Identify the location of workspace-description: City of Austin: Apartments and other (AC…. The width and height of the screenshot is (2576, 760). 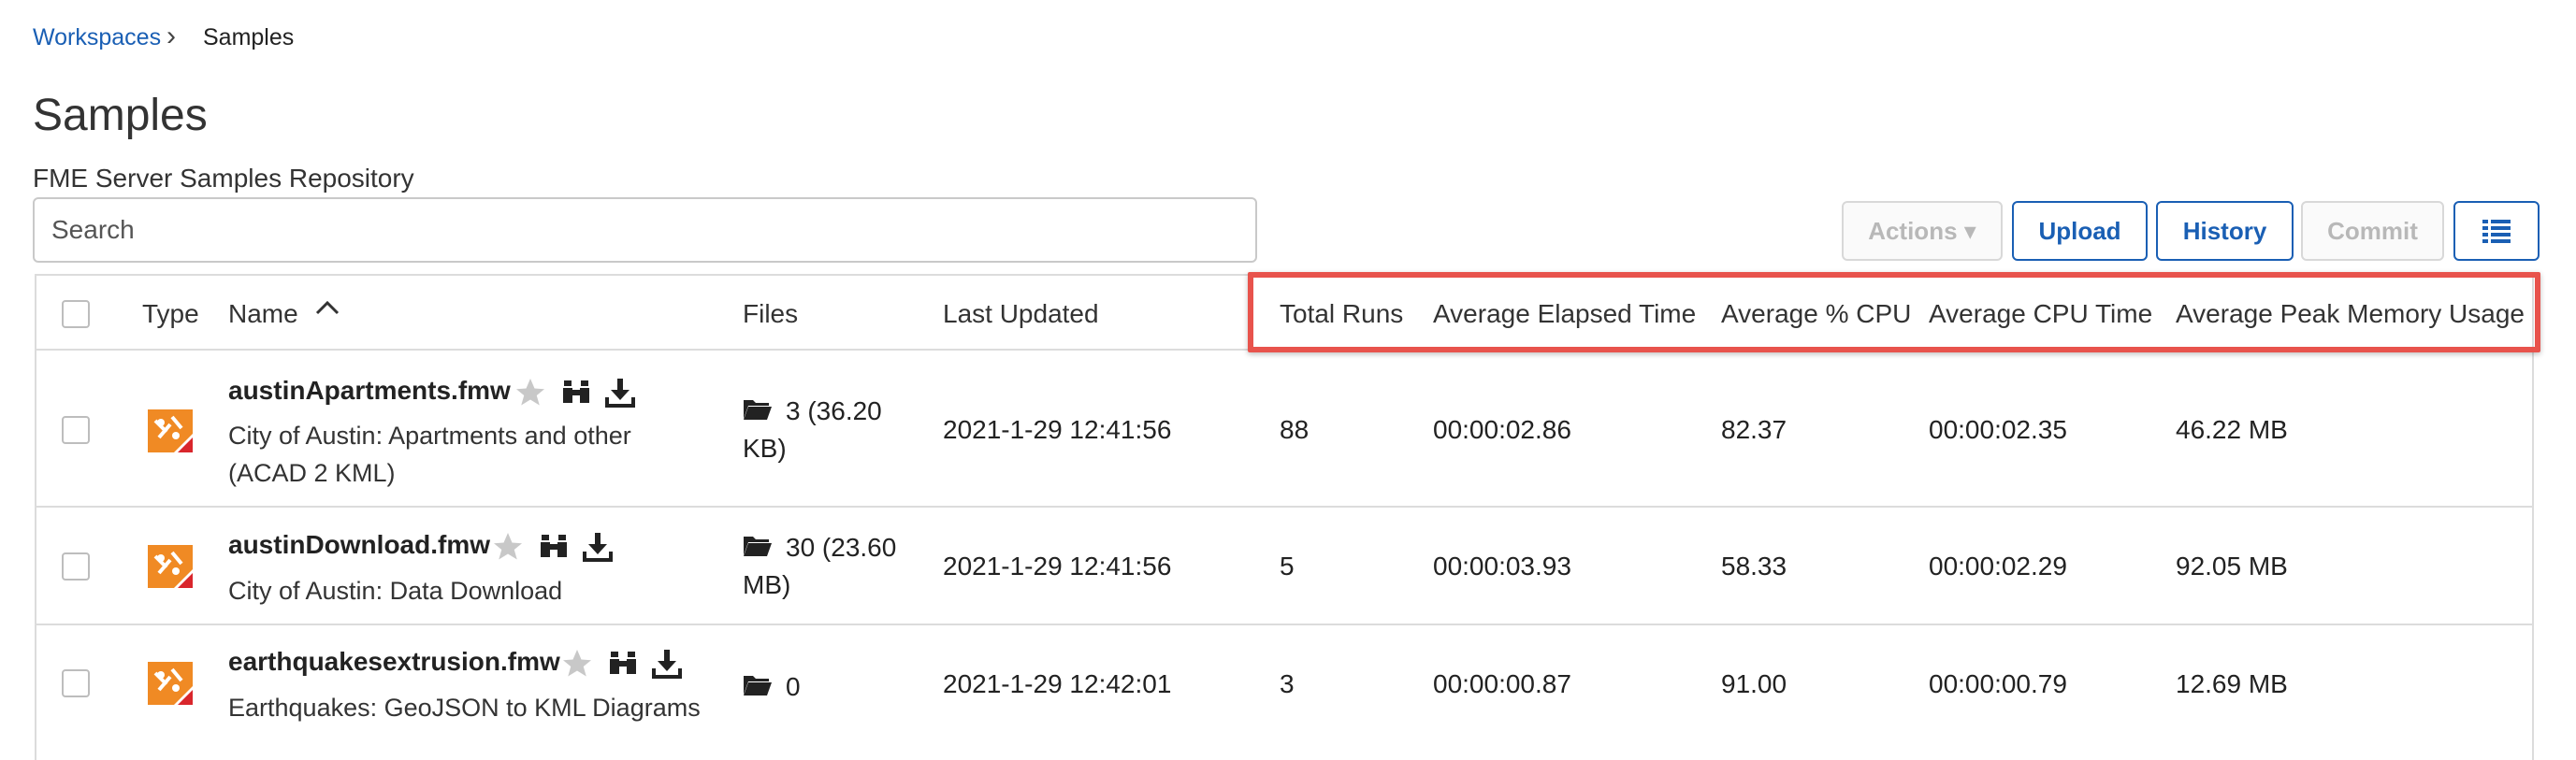
(429, 454).